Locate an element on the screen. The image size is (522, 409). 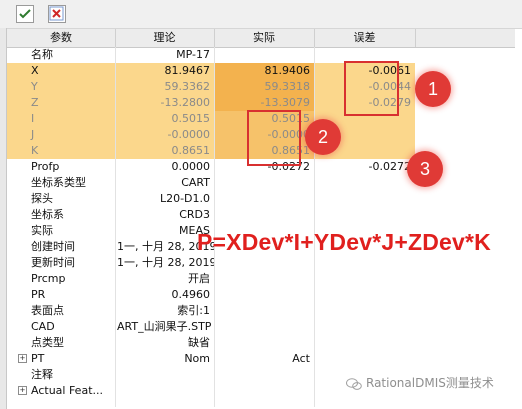
select-all-checkbox is located at coordinates (25, 14).